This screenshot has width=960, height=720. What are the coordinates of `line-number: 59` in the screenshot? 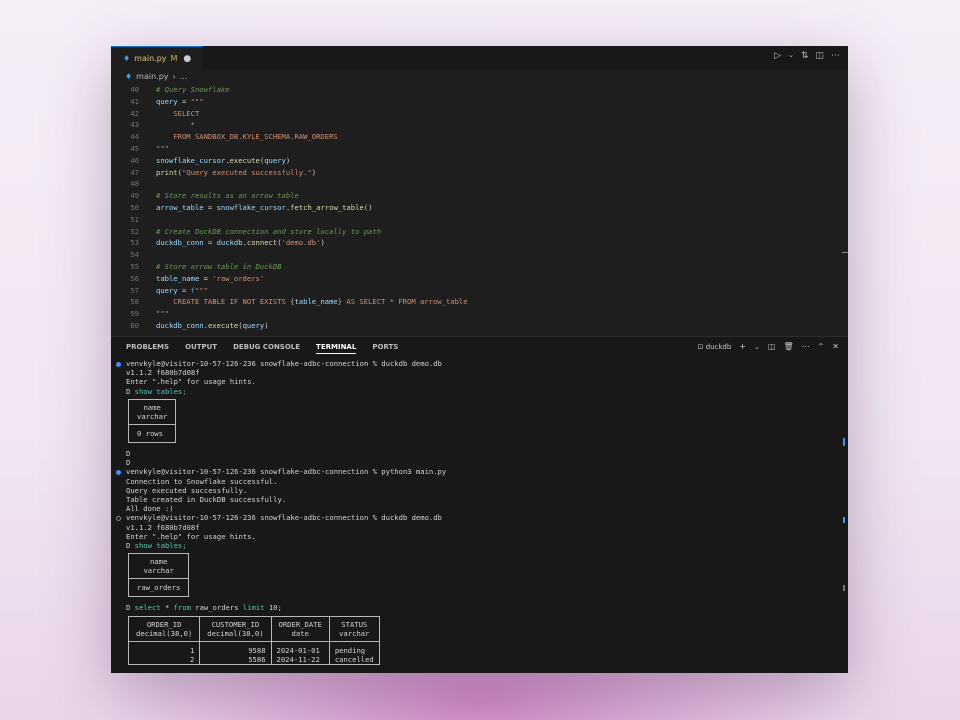 It's located at (125, 314).